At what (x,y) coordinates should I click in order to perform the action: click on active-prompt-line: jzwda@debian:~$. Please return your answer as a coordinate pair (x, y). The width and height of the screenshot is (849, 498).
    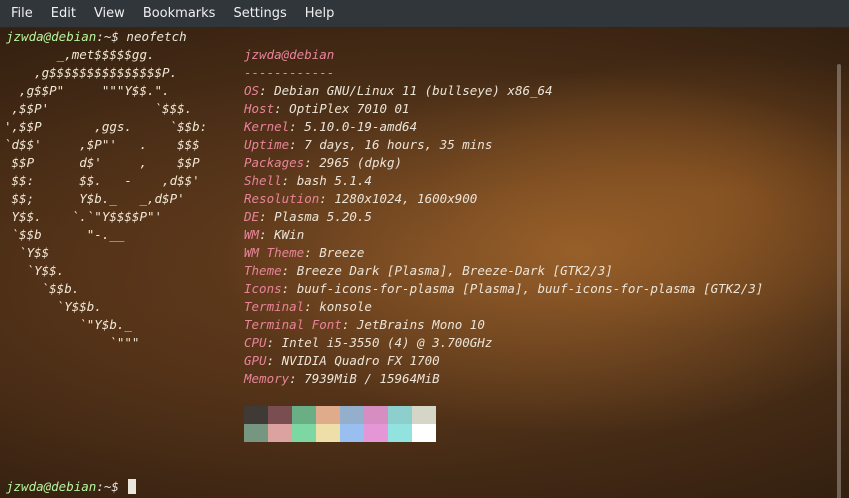
    Looking at the image, I should click on (71, 487).